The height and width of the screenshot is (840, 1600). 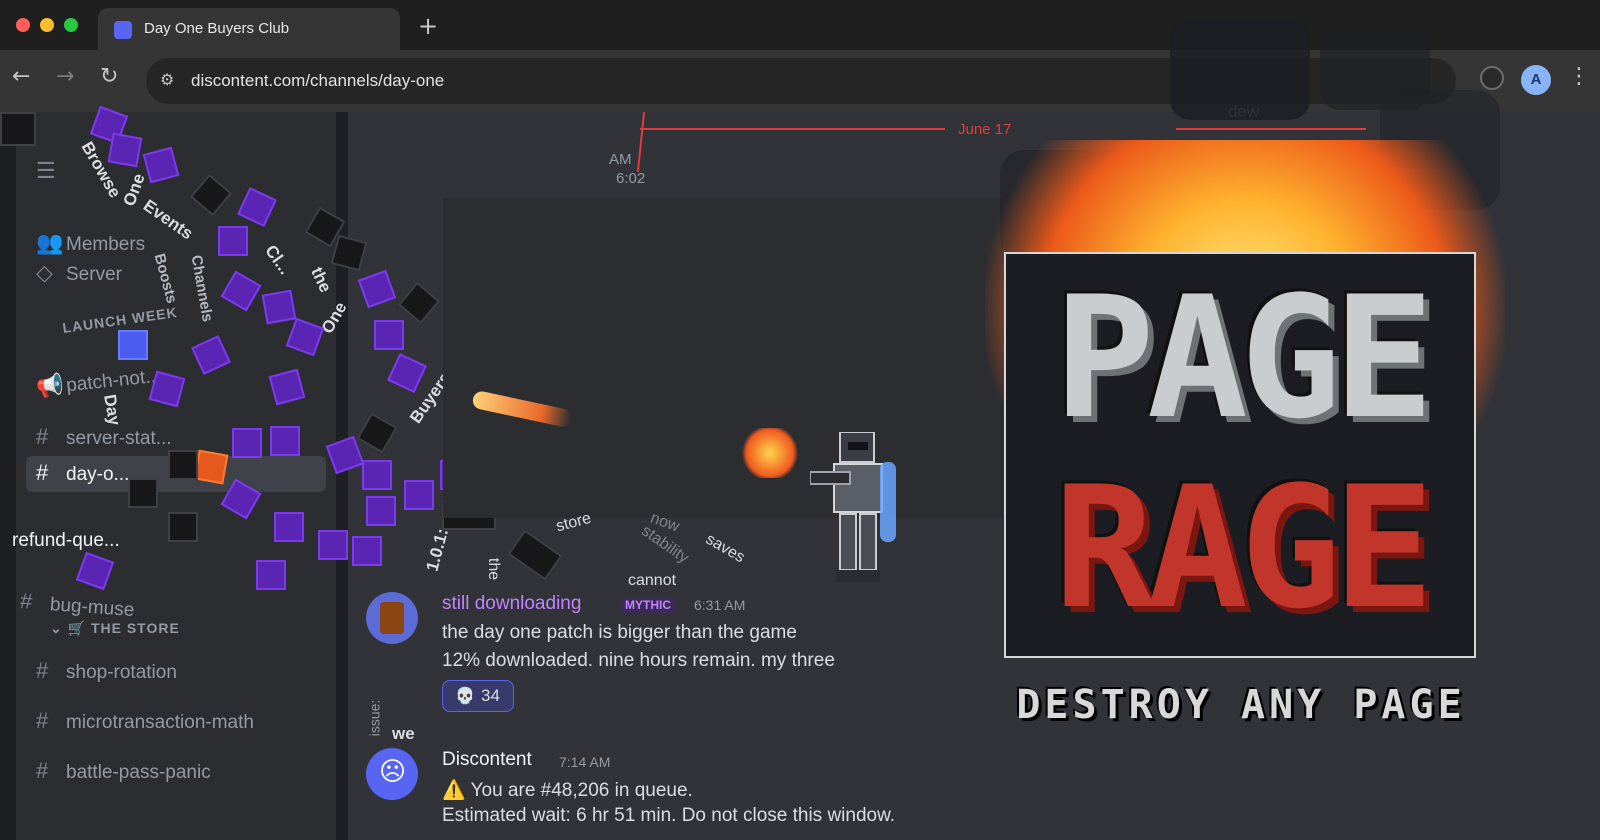 What do you see at coordinates (478, 696) in the screenshot?
I see `reaction-button: 💀 34` at bounding box center [478, 696].